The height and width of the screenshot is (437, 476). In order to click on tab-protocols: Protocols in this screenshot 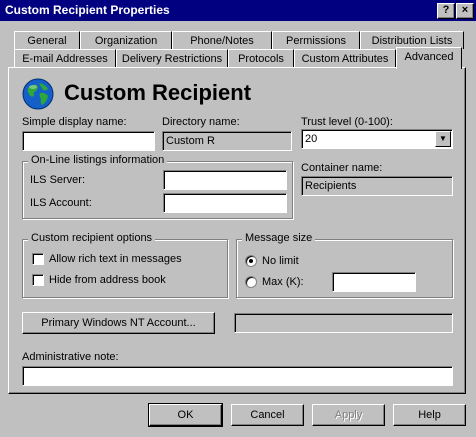, I will do `click(261, 58)`.